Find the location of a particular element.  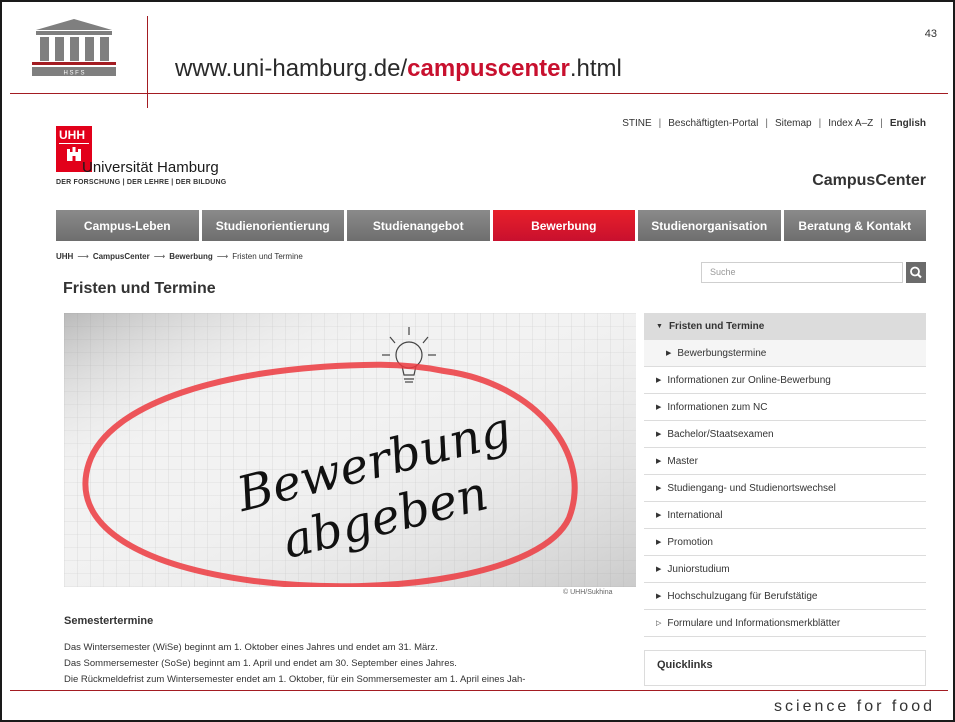

hsfs-logo-text: H S F S is located at coordinates (73, 74).